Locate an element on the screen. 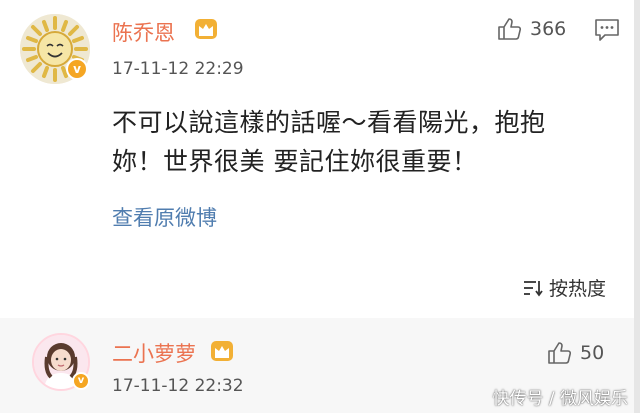 This screenshot has height=413, width=640. like-count: 50 is located at coordinates (592, 353).